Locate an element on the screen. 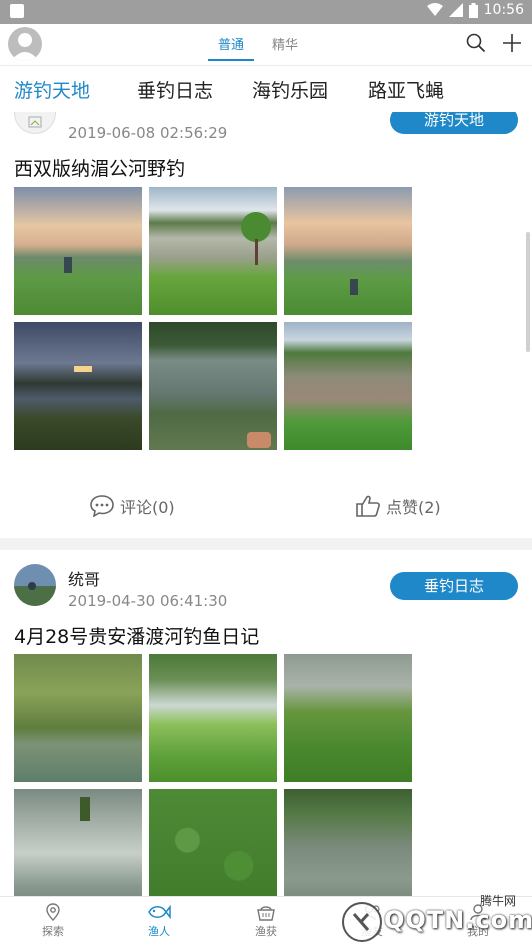  post-title: 西双版纳湄公河野钓 is located at coordinates (99, 167).